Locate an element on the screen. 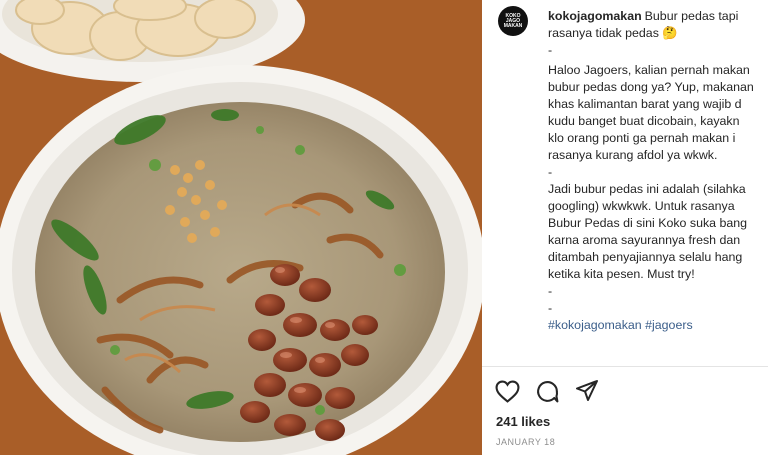 This screenshot has width=768, height=455. caption-text: bubur pedas dong ya? Yup, makanan is located at coordinates (651, 87).